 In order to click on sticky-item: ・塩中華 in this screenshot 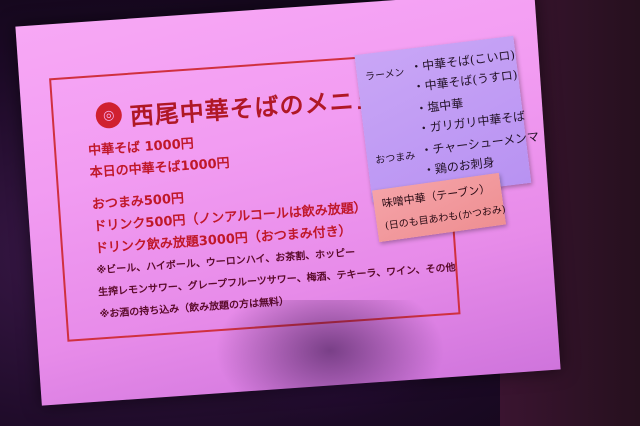, I will do `click(439, 106)`.